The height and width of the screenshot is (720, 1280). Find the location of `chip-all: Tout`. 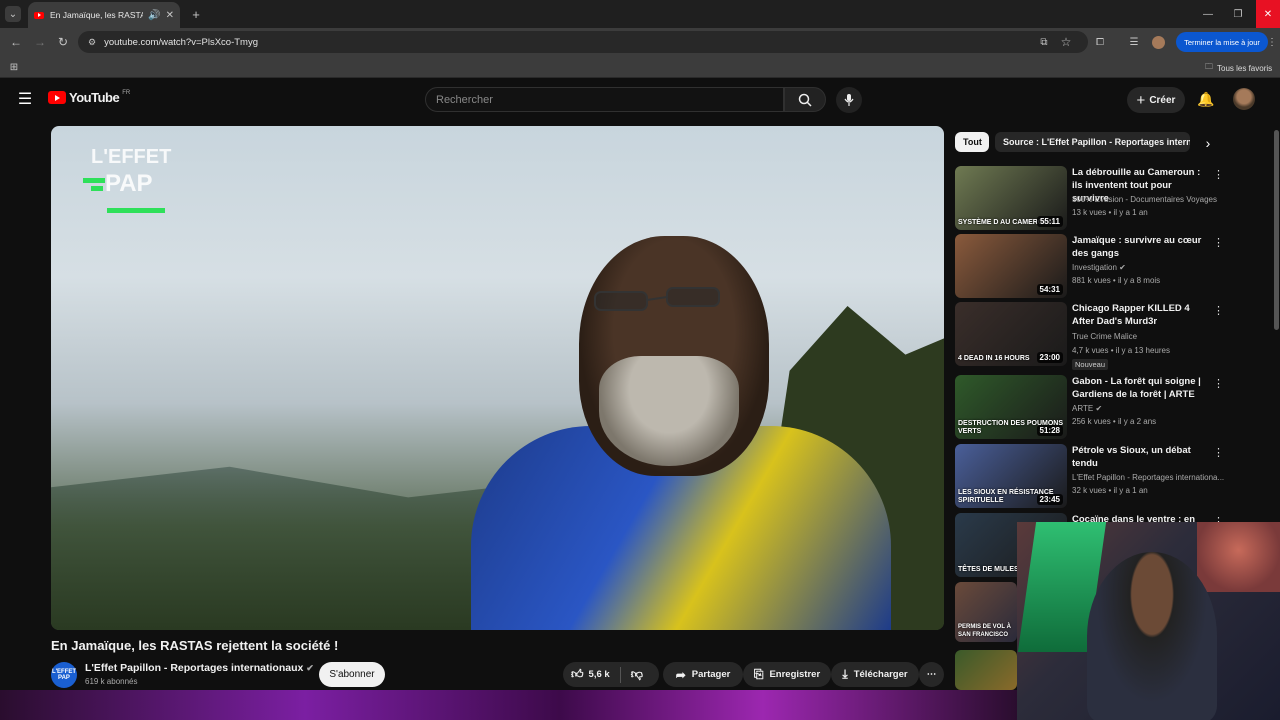

chip-all: Tout is located at coordinates (972, 142).